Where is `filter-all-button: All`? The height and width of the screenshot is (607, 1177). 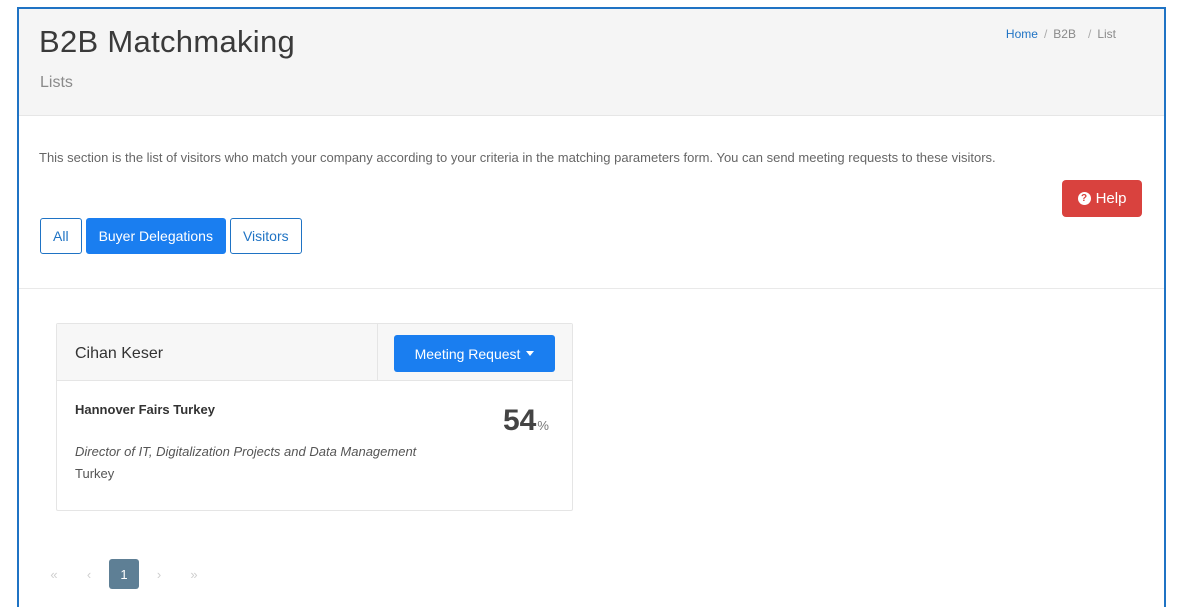
filter-all-button: All is located at coordinates (61, 236).